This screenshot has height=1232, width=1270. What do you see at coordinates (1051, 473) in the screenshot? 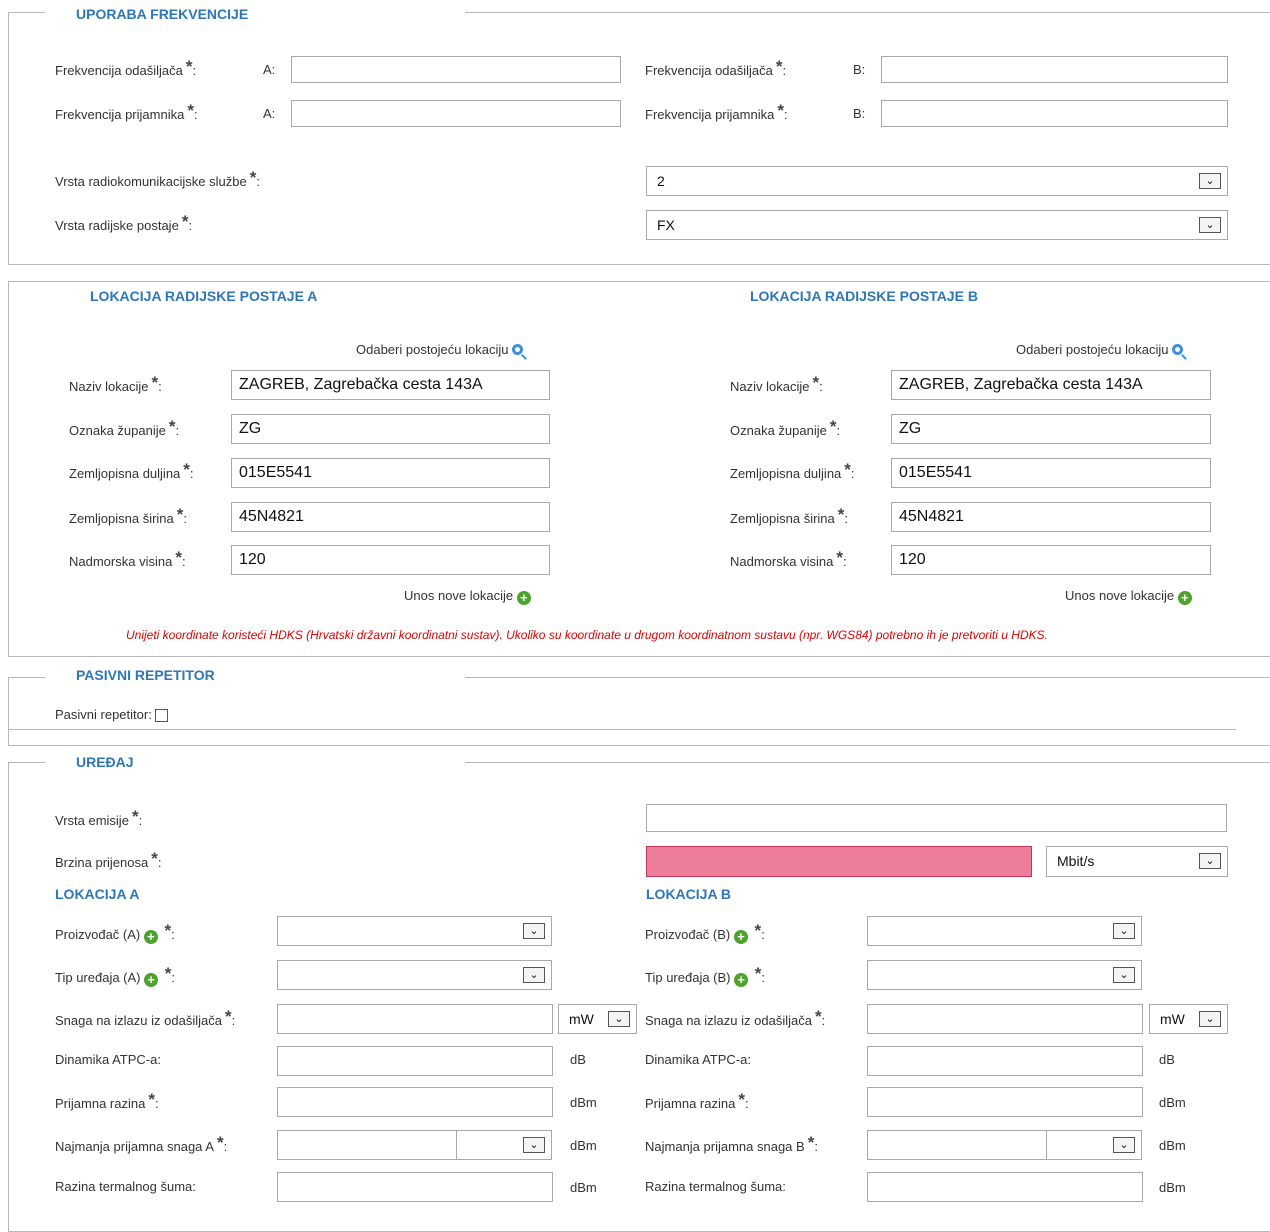
I see `longitude-input-b: 015E5541` at bounding box center [1051, 473].